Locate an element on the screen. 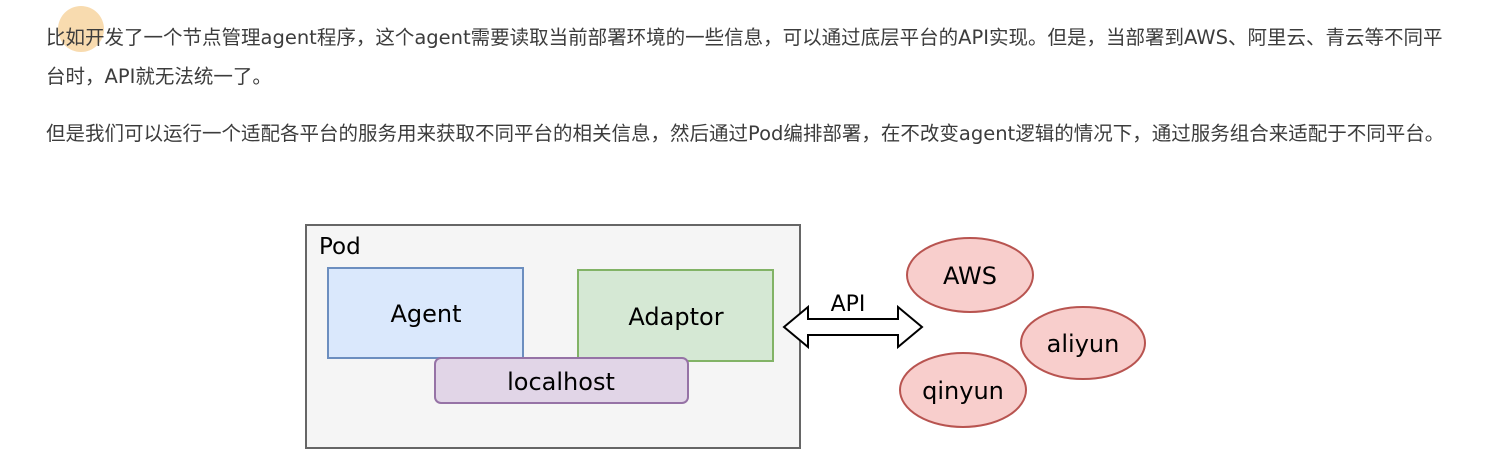 The height and width of the screenshot is (462, 1511). pod-label: Pod is located at coordinates (340, 247).